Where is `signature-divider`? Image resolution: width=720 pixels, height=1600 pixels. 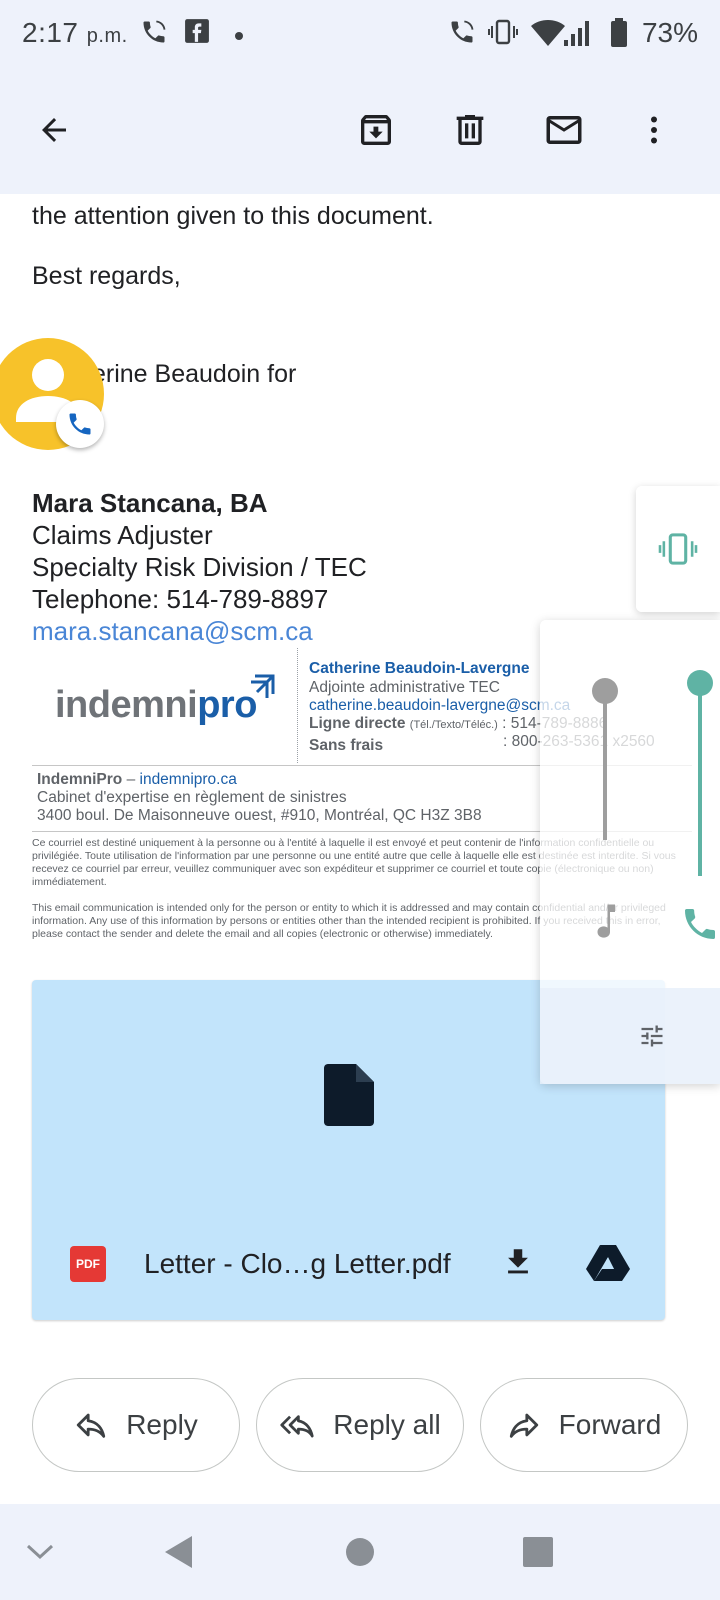 signature-divider is located at coordinates (297, 705).